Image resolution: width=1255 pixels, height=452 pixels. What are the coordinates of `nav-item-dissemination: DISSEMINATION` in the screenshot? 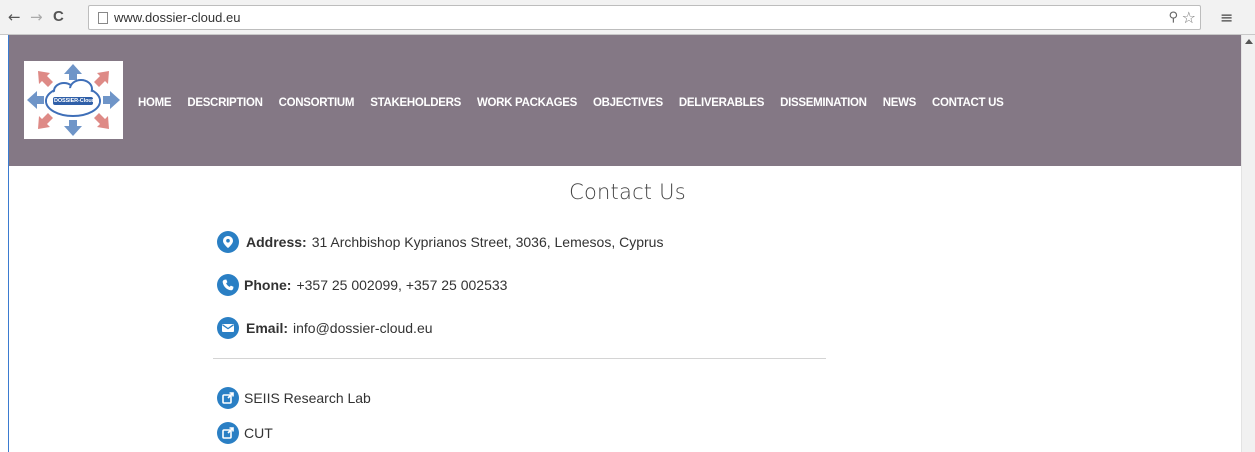 It's located at (823, 103).